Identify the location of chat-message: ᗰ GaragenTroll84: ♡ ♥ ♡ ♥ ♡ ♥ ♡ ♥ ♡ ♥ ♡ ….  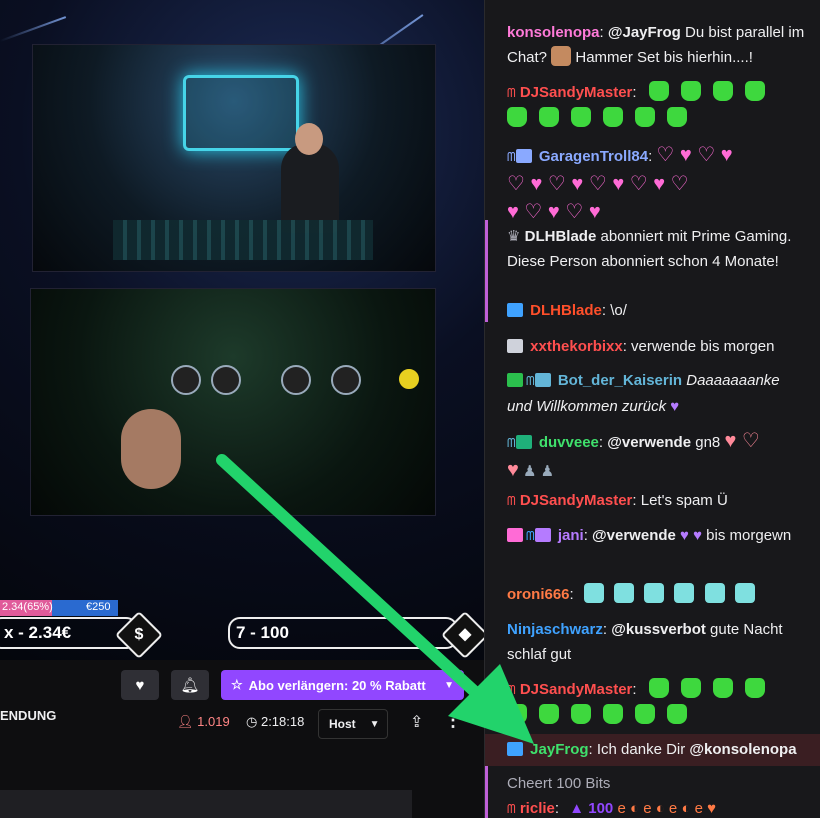
(620, 183).